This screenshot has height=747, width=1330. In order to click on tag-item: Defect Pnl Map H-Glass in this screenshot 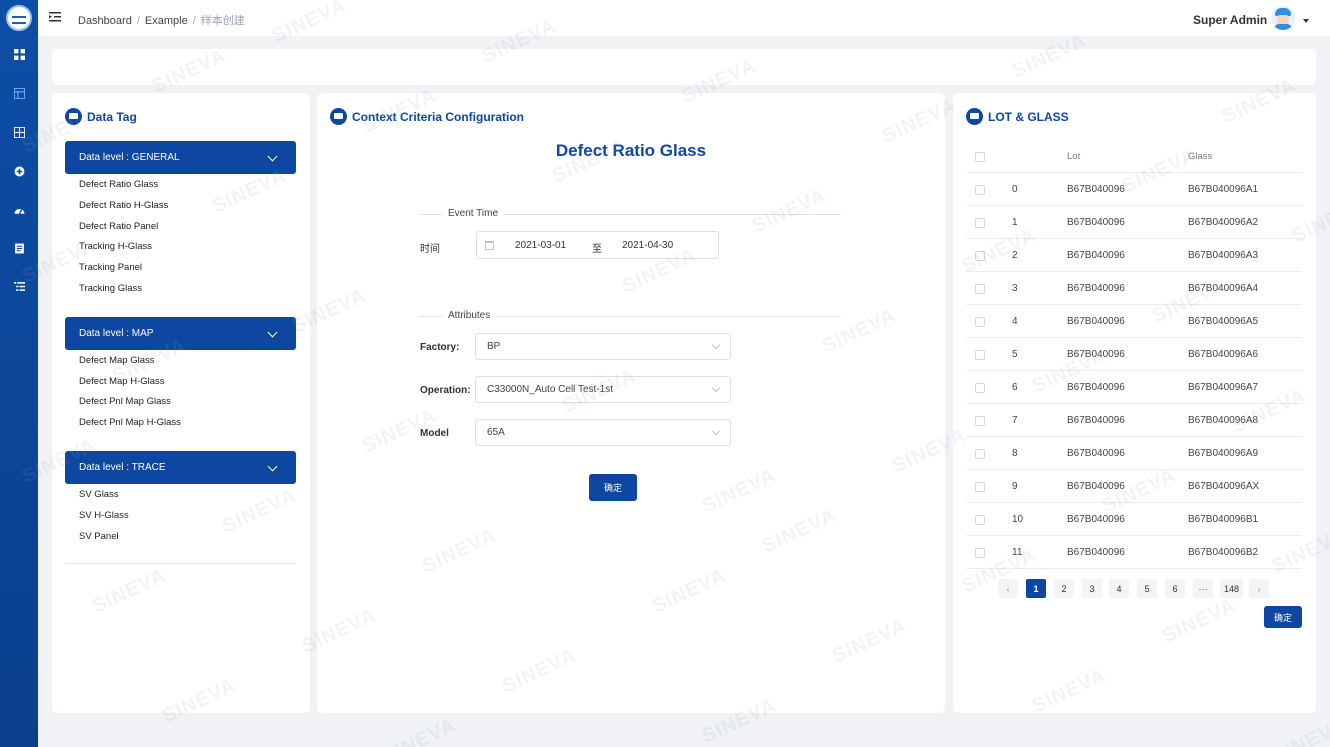, I will do `click(130, 422)`.